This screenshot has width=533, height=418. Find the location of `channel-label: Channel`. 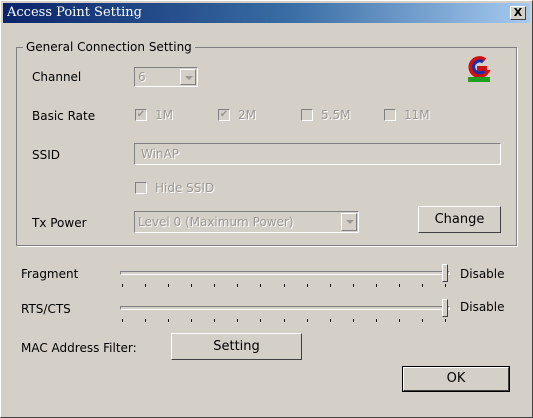

channel-label: Channel is located at coordinates (57, 77).